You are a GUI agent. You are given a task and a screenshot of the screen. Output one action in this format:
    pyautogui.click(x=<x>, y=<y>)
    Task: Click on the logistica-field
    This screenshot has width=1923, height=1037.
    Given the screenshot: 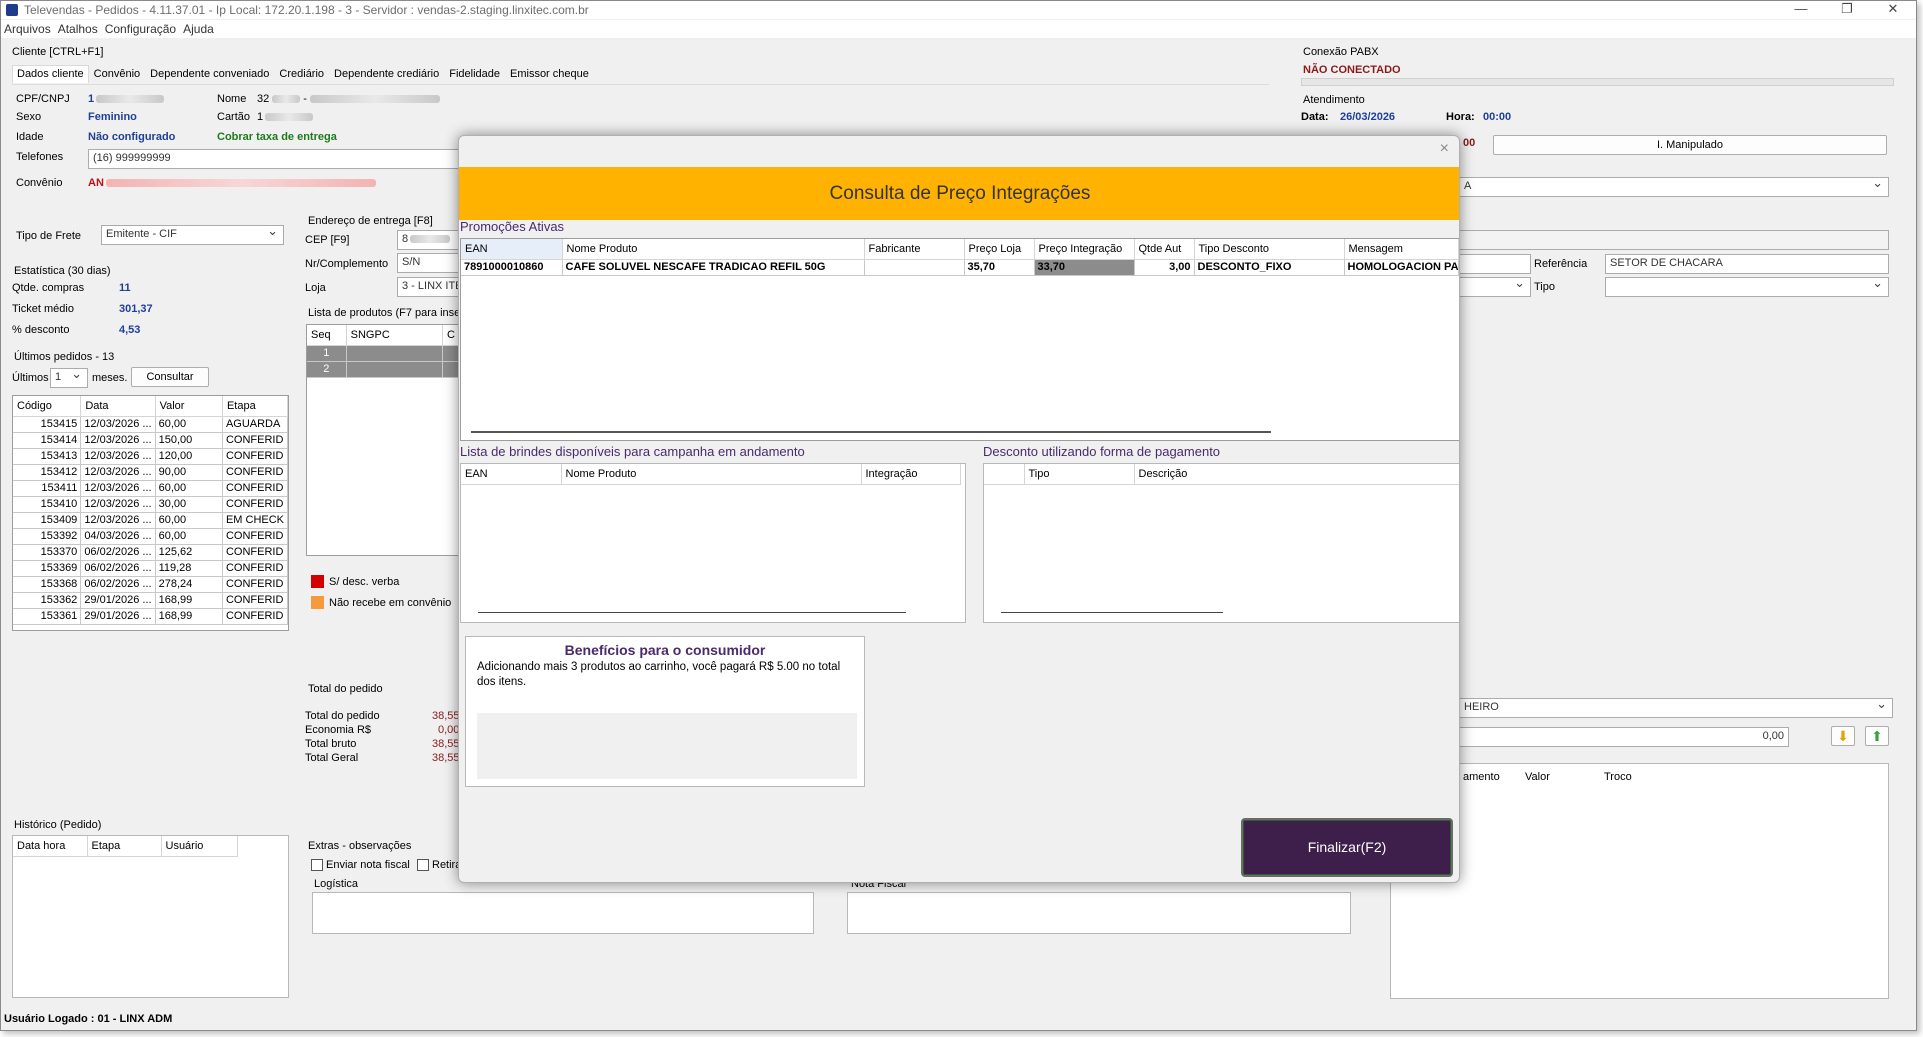 What is the action you would take?
    pyautogui.click(x=563, y=913)
    